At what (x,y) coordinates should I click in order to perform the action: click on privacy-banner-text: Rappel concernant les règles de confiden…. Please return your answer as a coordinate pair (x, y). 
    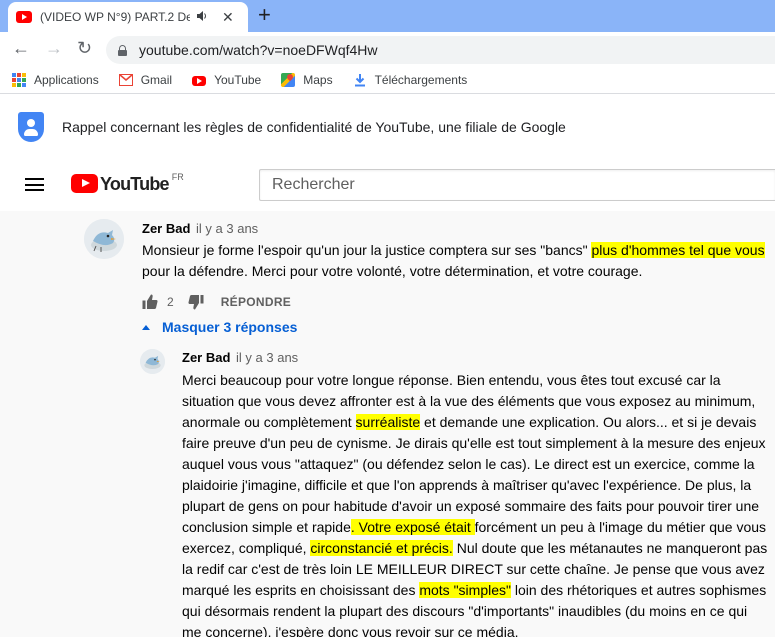
    Looking at the image, I should click on (314, 127).